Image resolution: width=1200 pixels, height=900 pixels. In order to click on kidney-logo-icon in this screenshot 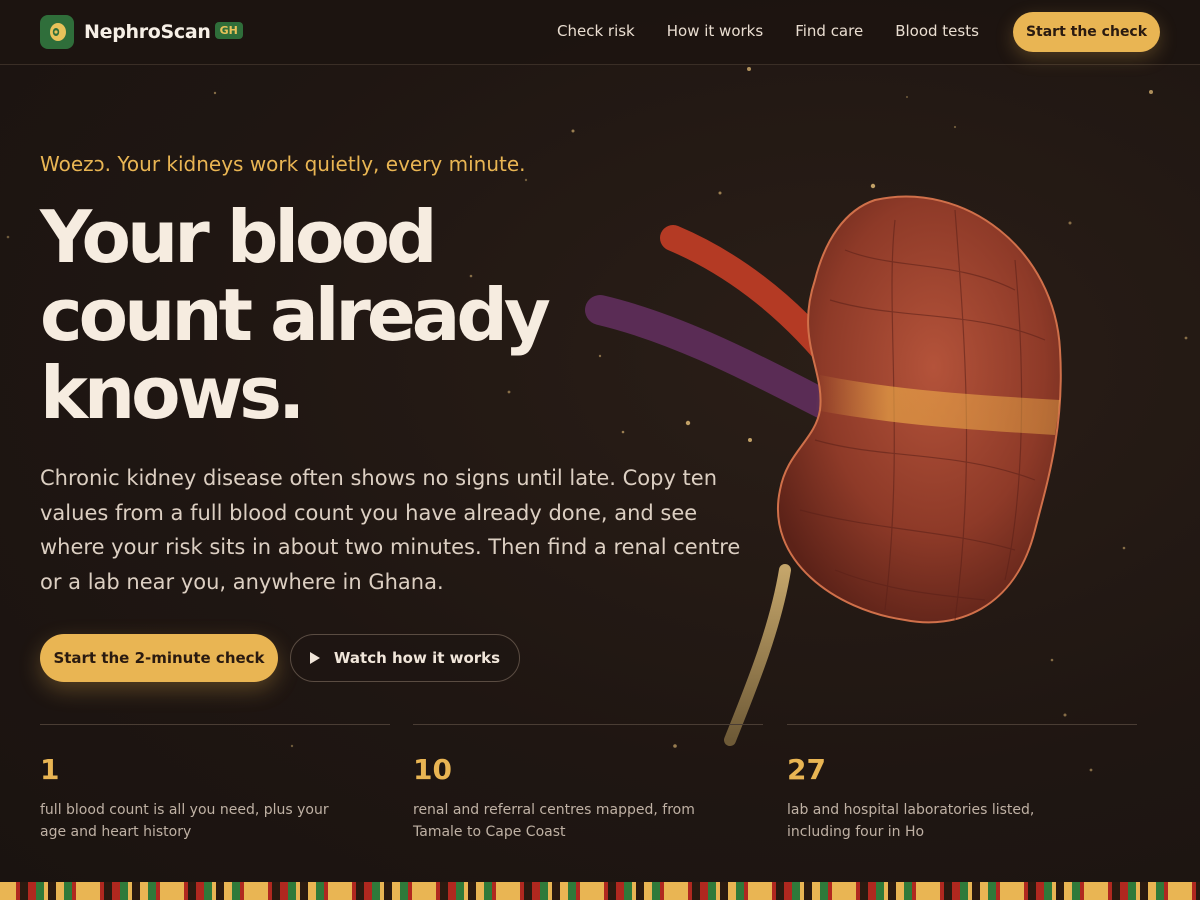, I will do `click(57, 32)`.